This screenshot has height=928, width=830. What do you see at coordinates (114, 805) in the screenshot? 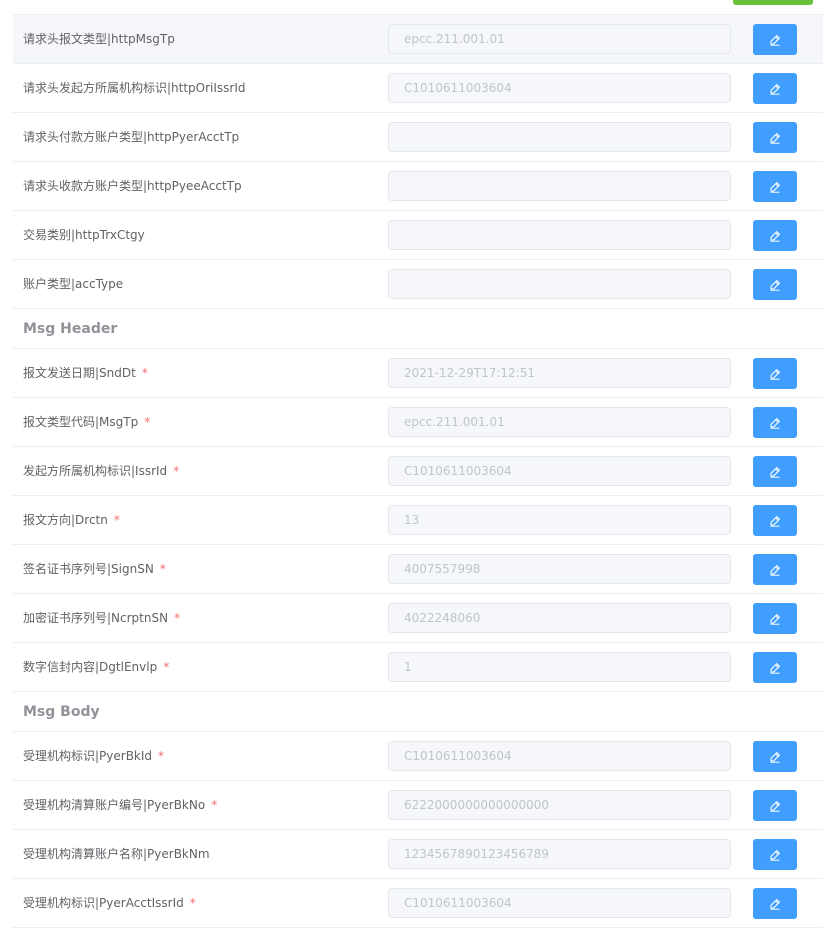
I see `field-label-text: 受理机构清算账户编号|PyerBkNo` at bounding box center [114, 805].